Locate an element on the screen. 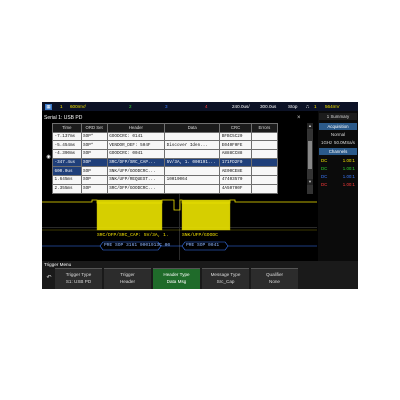 This screenshot has width=400, height=400. channel-row-3: DC 1.00:1 is located at coordinates (338, 176).